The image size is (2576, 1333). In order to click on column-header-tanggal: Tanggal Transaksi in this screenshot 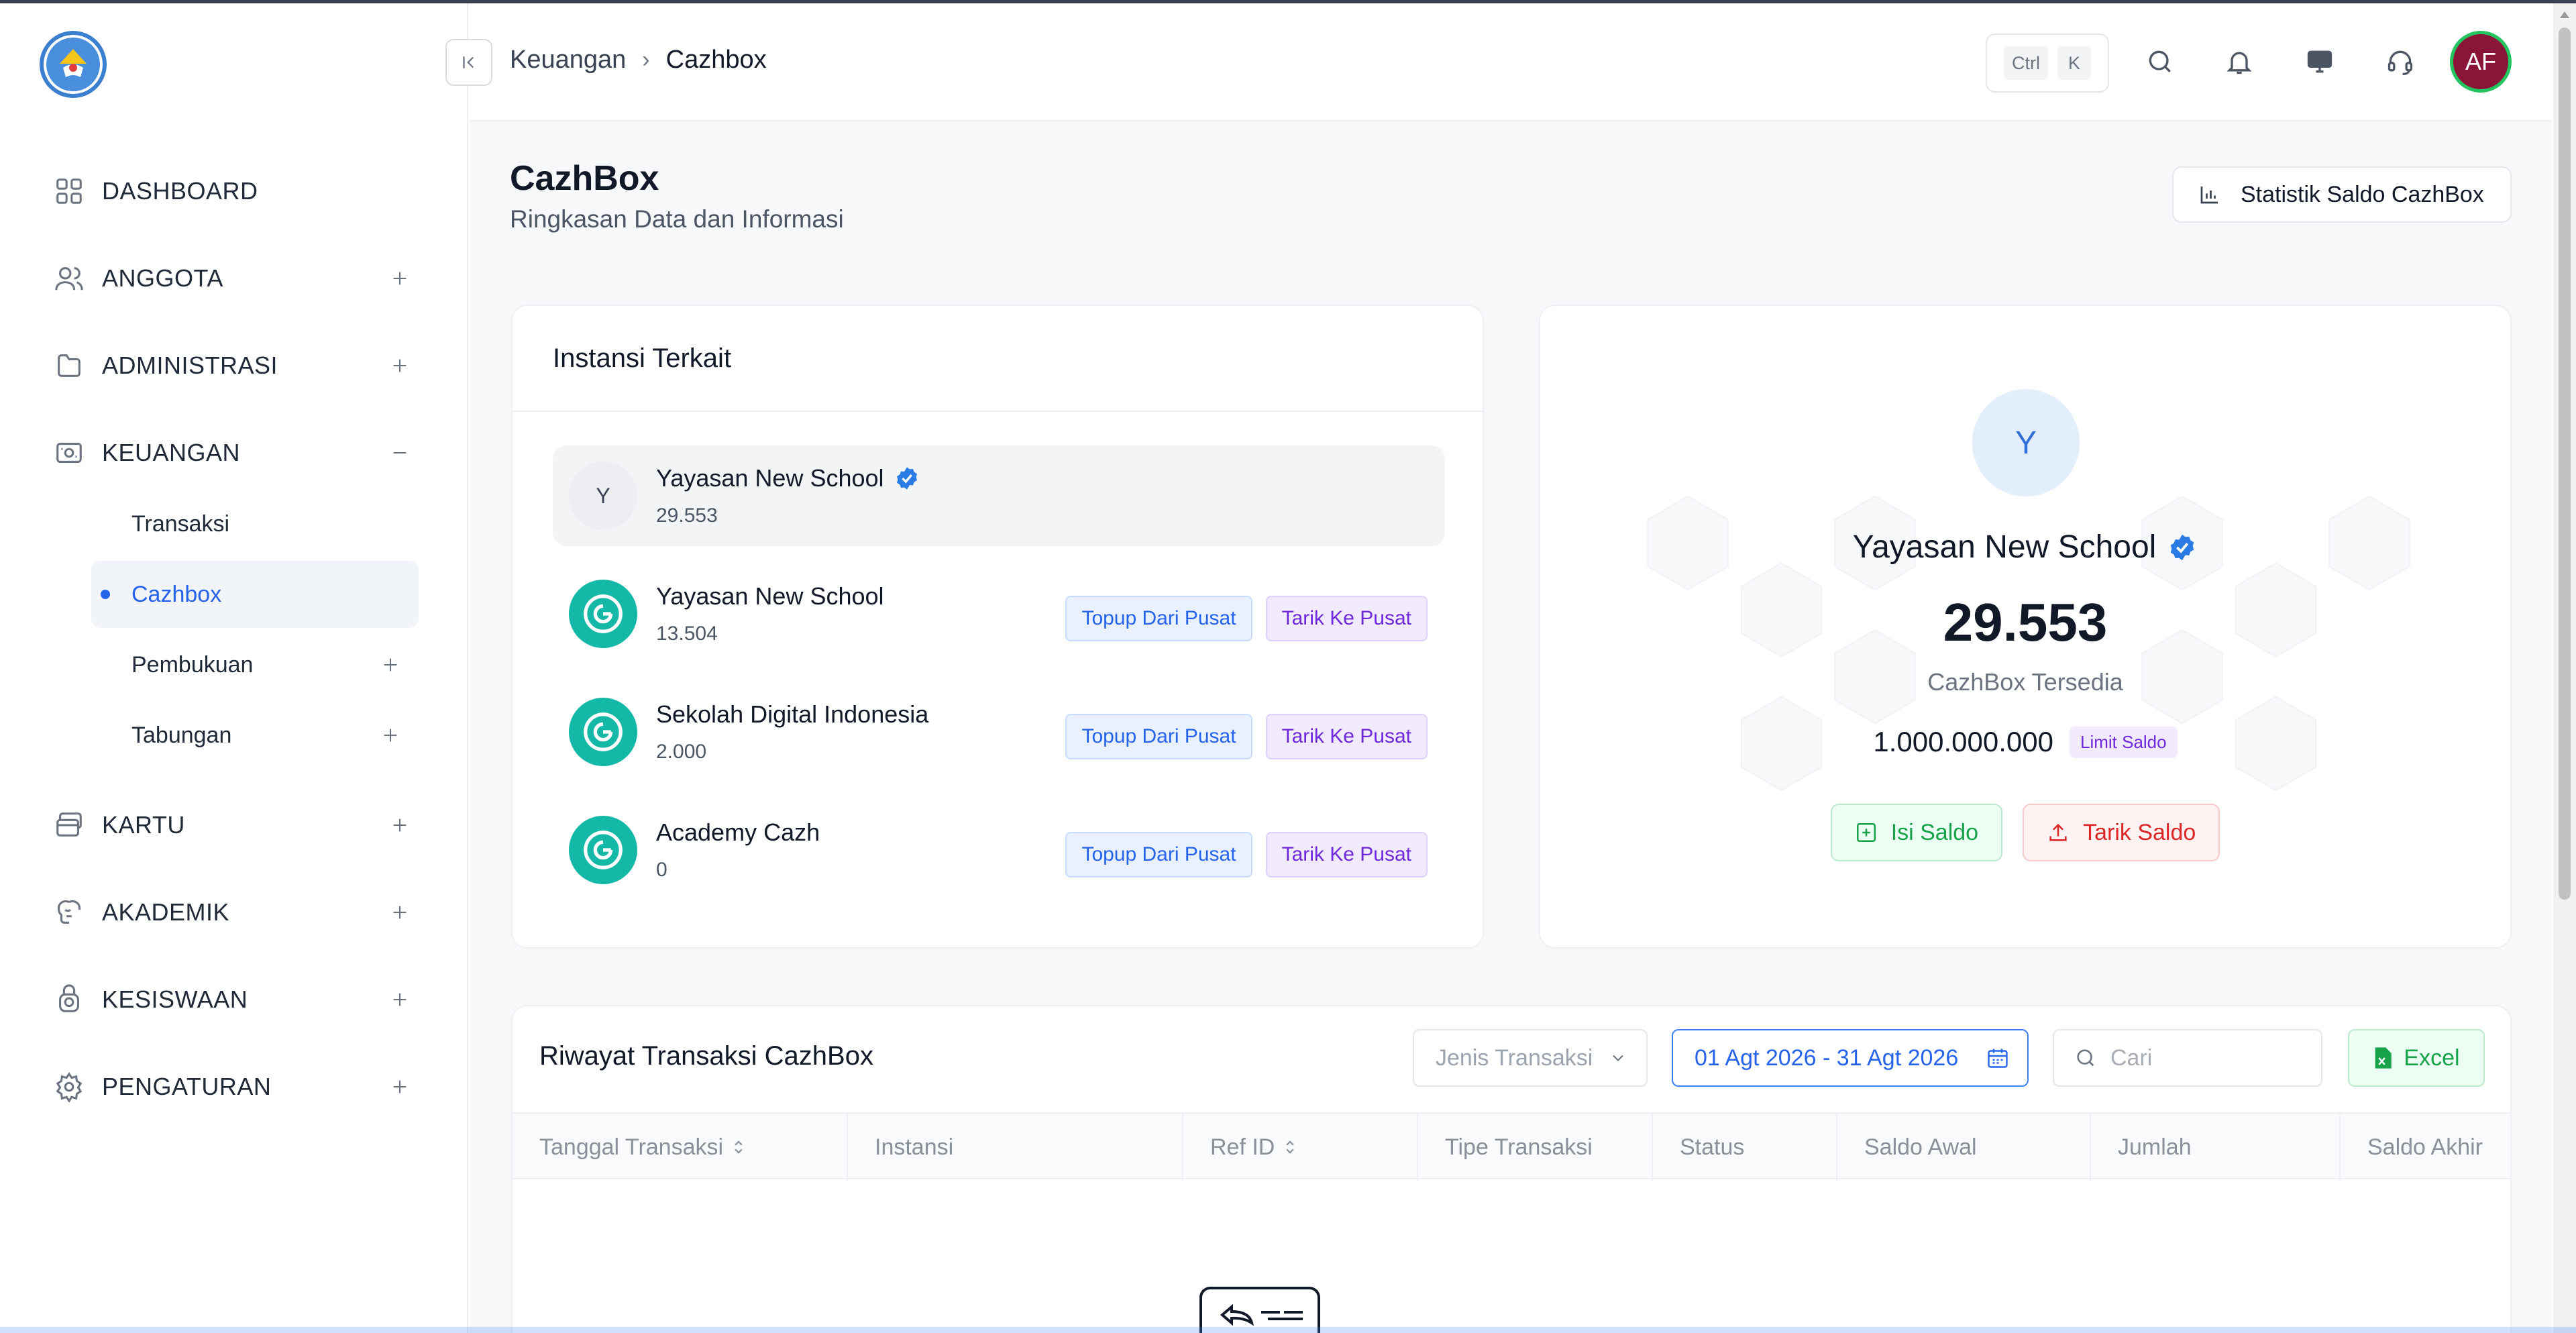, I will do `click(680, 1147)`.